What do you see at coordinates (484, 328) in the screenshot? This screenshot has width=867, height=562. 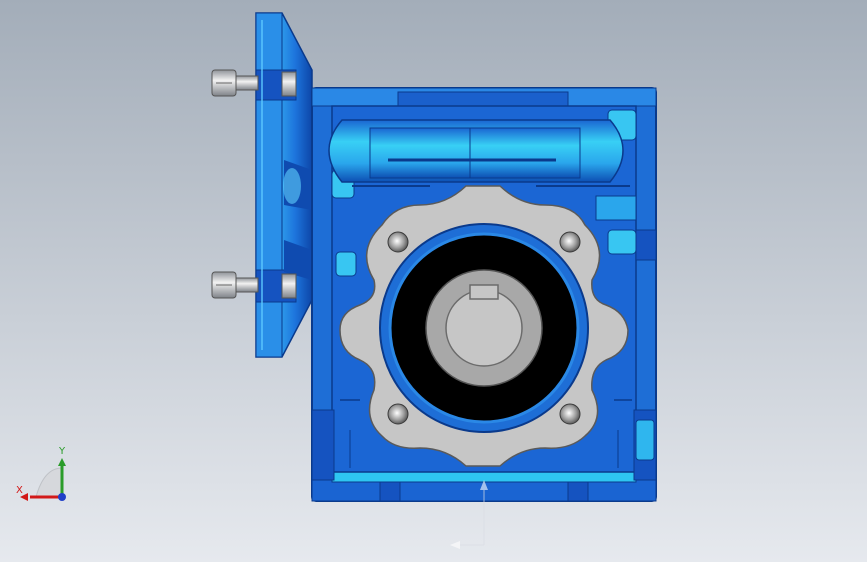 I see `output-bore` at bounding box center [484, 328].